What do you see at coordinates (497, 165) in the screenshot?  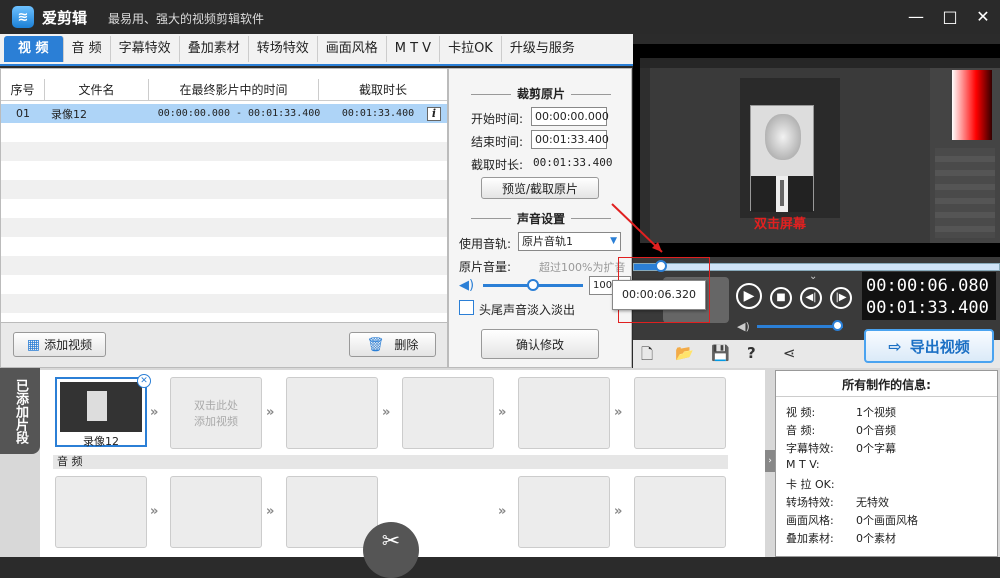 I see `duration-label: 截取时长:` at bounding box center [497, 165].